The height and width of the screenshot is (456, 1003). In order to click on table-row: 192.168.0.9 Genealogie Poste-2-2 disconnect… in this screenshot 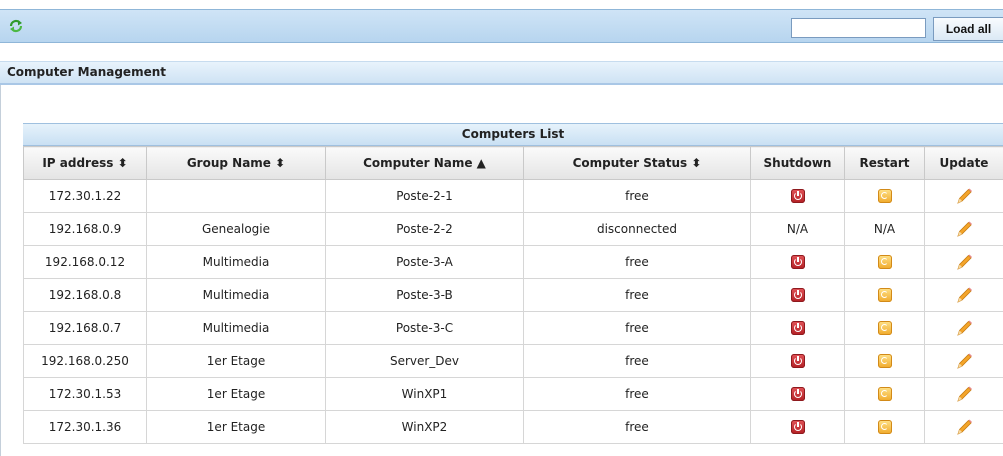, I will do `click(513, 229)`.